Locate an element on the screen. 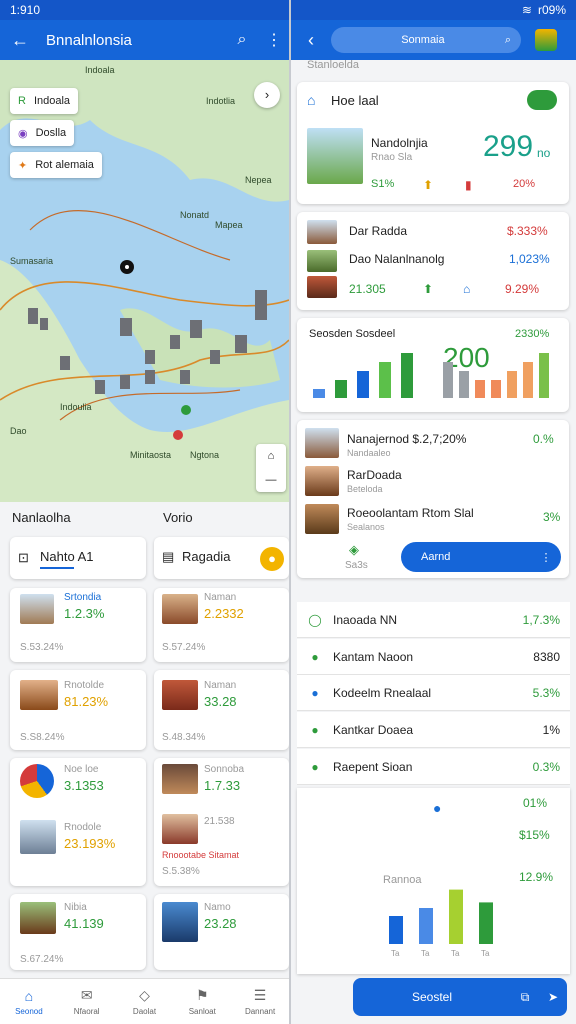  chart-percent: 12.9% is located at coordinates (536, 877).